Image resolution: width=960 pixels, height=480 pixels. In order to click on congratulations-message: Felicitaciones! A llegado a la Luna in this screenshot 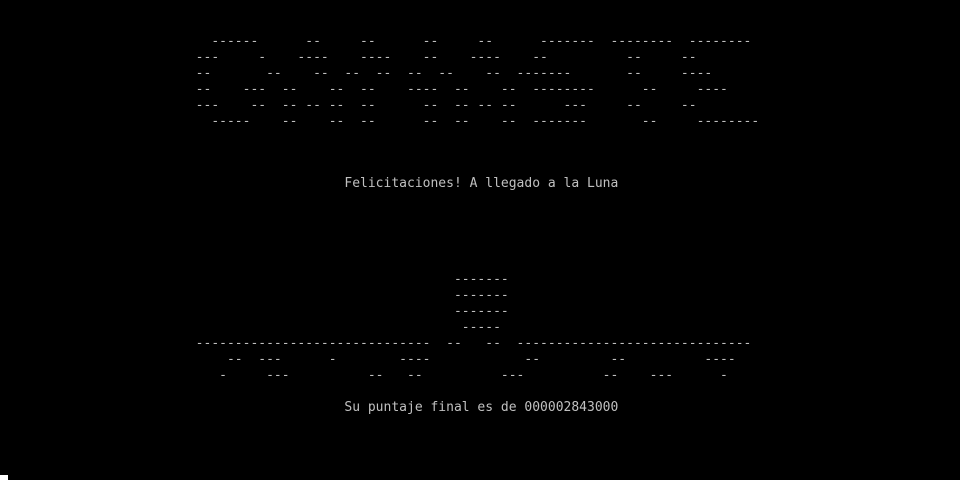, I will do `click(309, 183)`.